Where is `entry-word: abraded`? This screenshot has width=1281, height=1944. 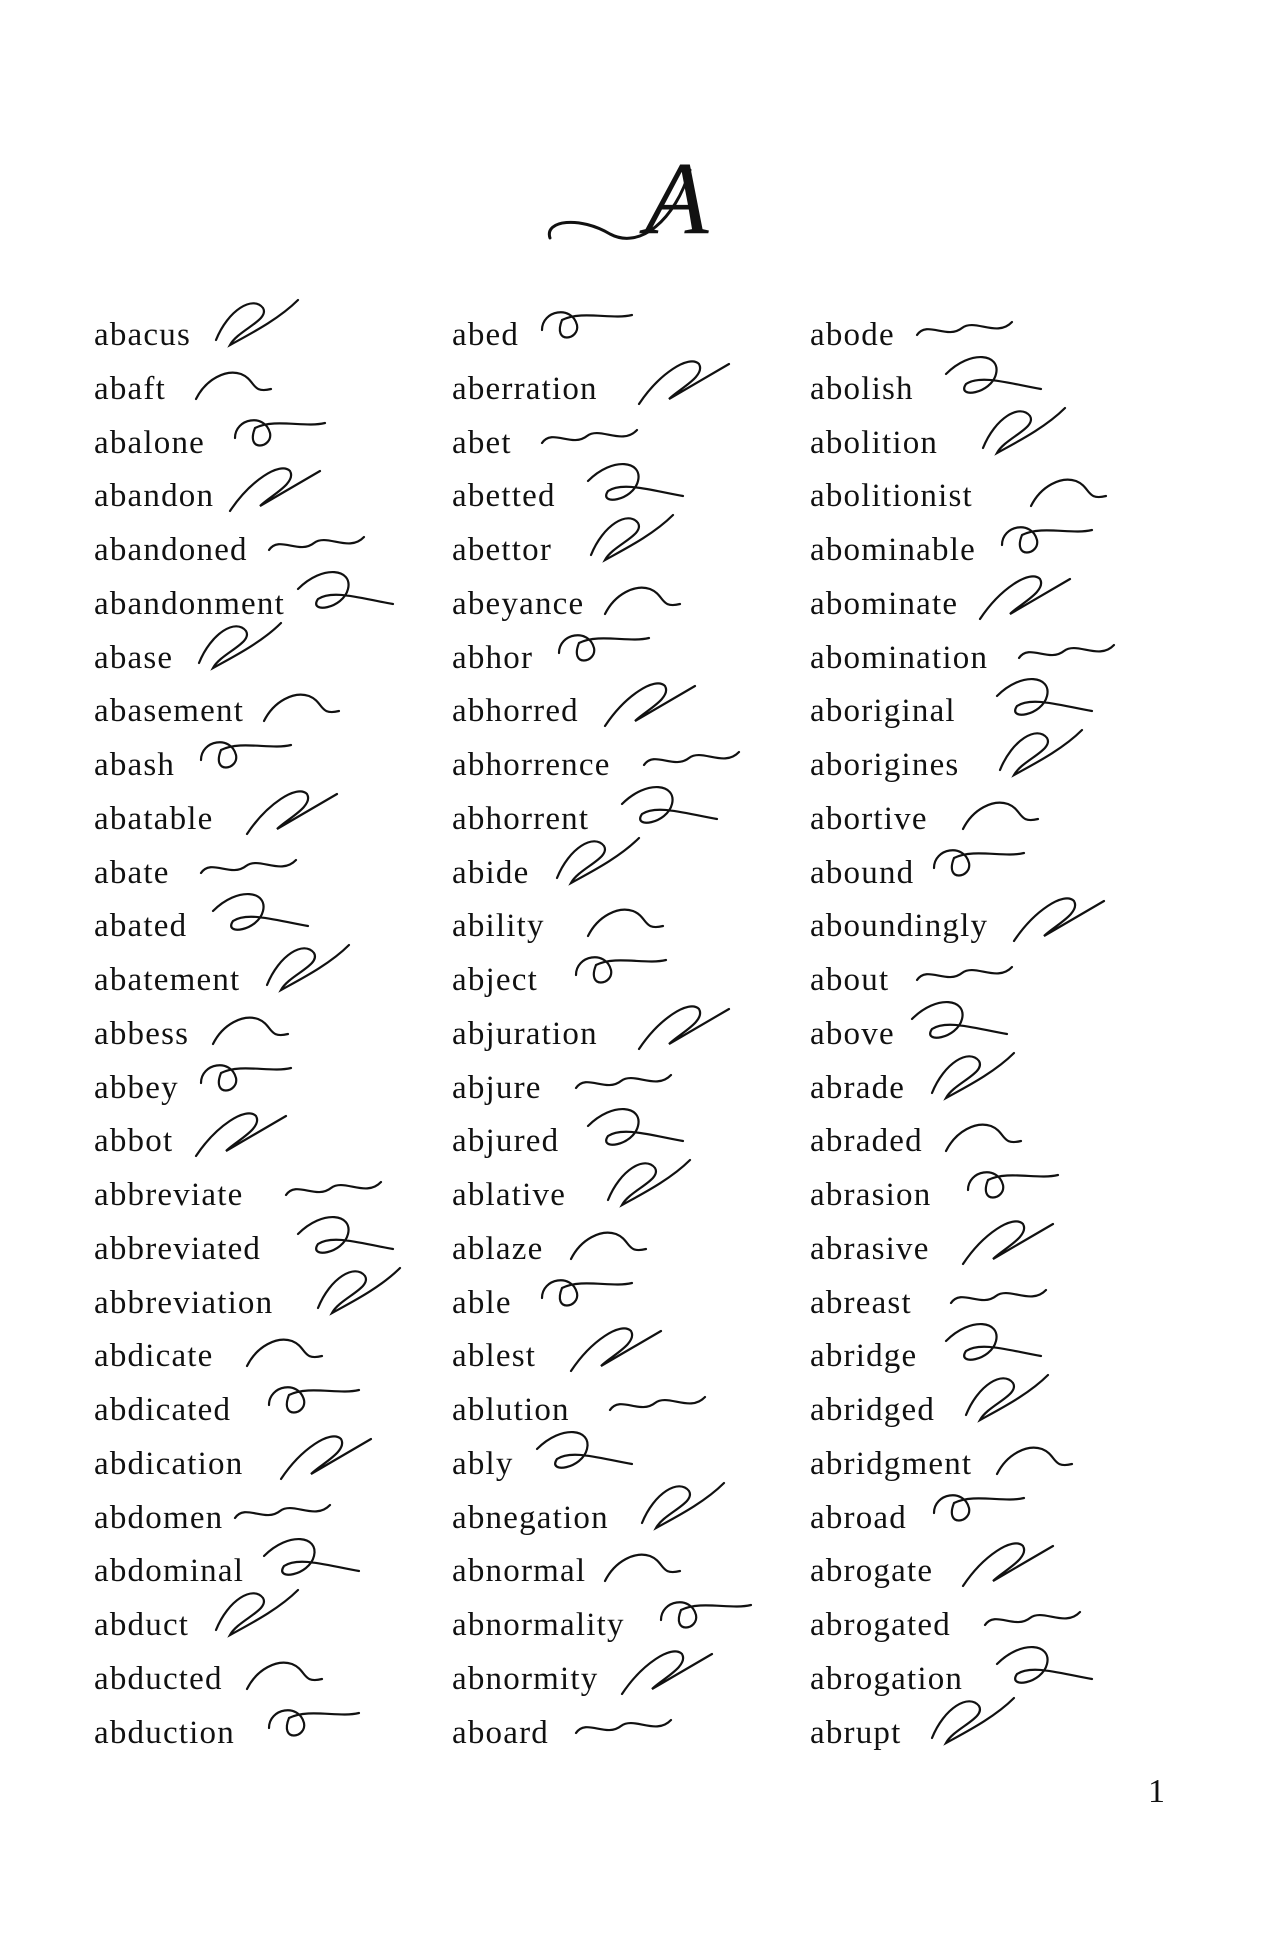 entry-word: abraded is located at coordinates (866, 1141).